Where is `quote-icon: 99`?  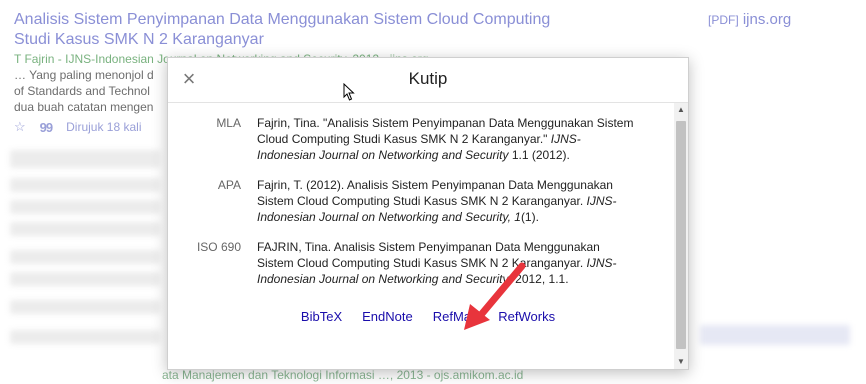
quote-icon: 99 is located at coordinates (47, 127).